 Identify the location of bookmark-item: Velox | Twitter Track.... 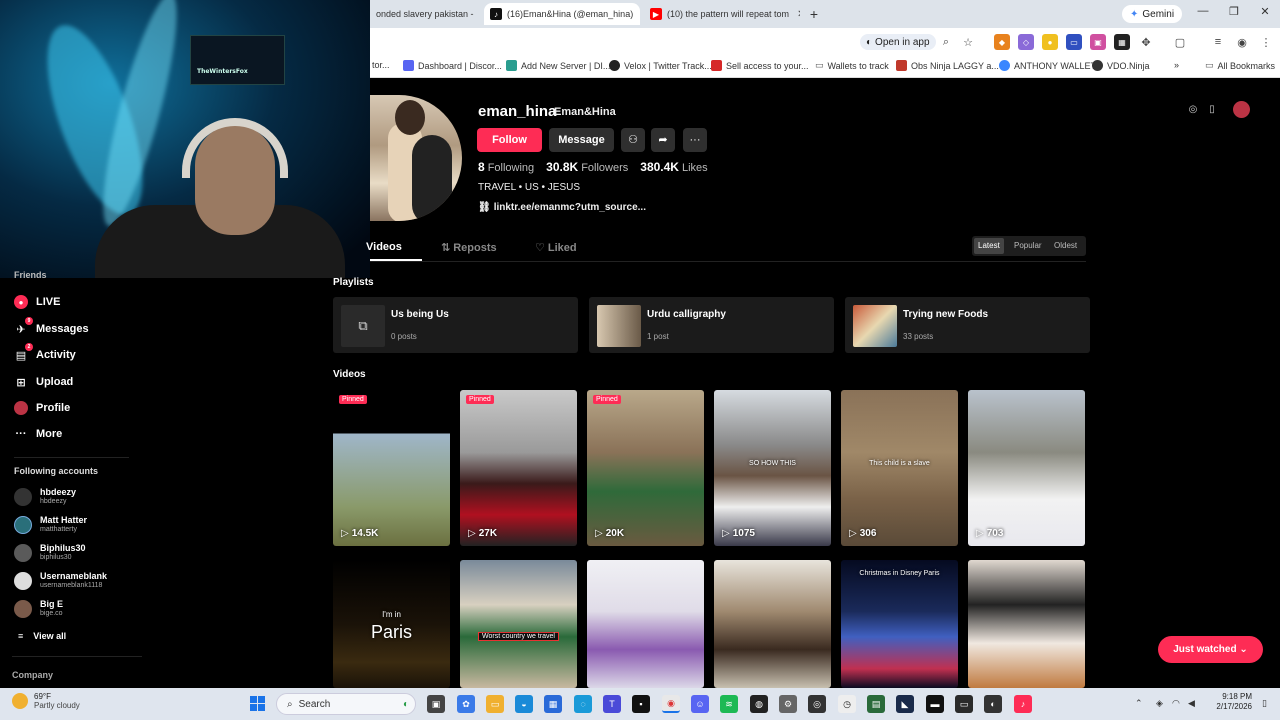
(660, 65).